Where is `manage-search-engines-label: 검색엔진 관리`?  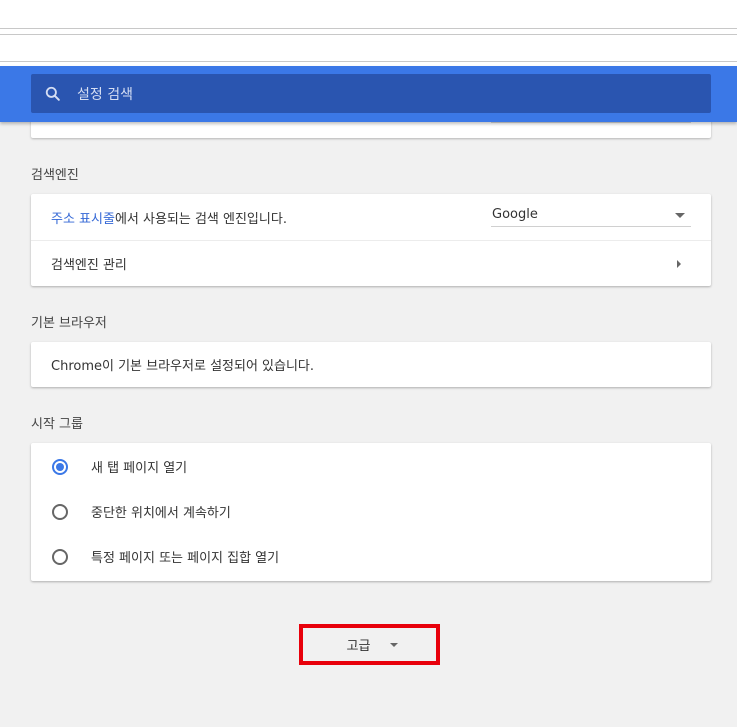
manage-search-engines-label: 검색엔진 관리 is located at coordinates (89, 265).